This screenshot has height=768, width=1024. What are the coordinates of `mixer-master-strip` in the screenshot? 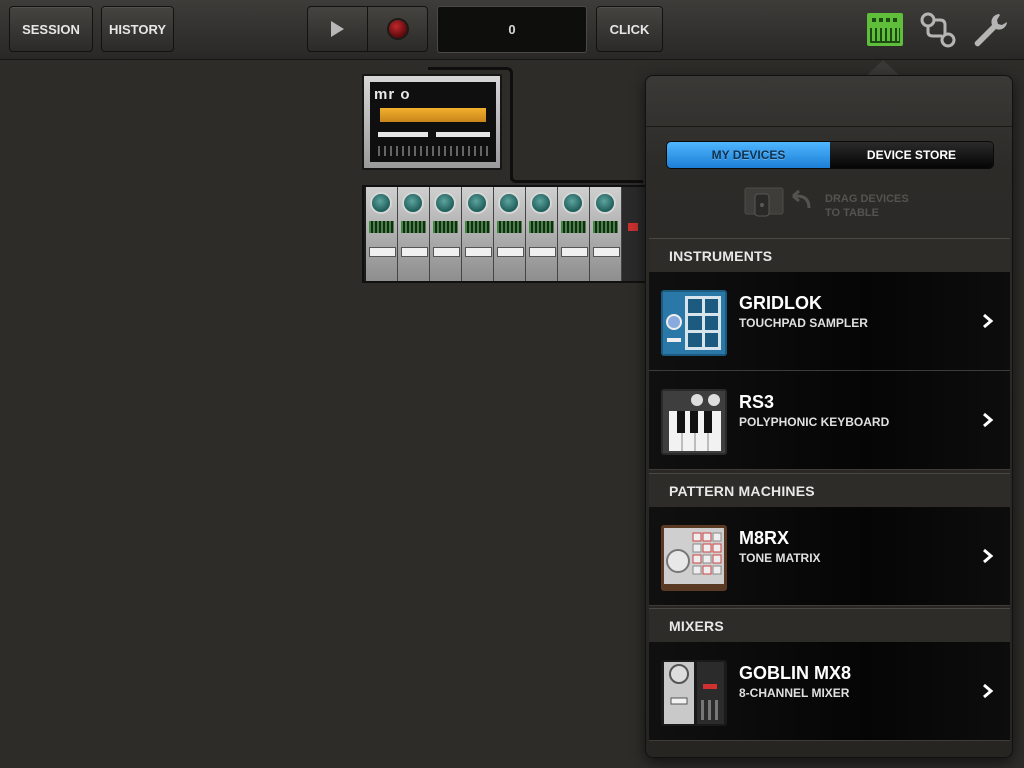 It's located at (634, 234).